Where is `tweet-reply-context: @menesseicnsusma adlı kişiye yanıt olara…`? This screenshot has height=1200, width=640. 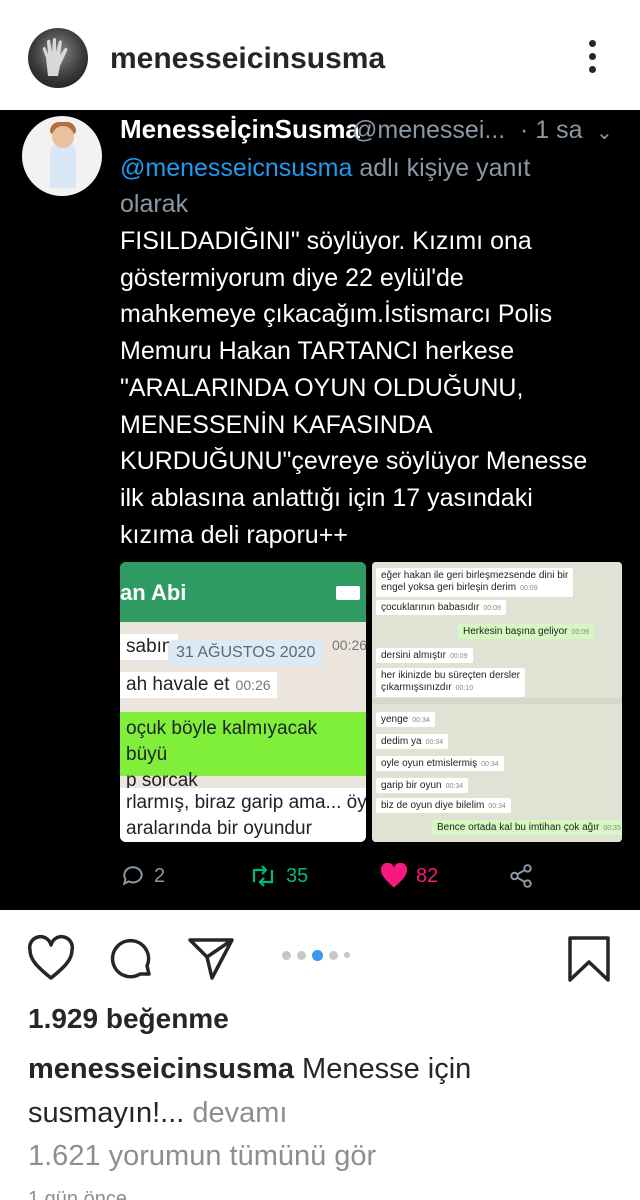
tweet-reply-context: @menesseicnsusma adlı kişiye yanıt olara… is located at coordinates (360, 186).